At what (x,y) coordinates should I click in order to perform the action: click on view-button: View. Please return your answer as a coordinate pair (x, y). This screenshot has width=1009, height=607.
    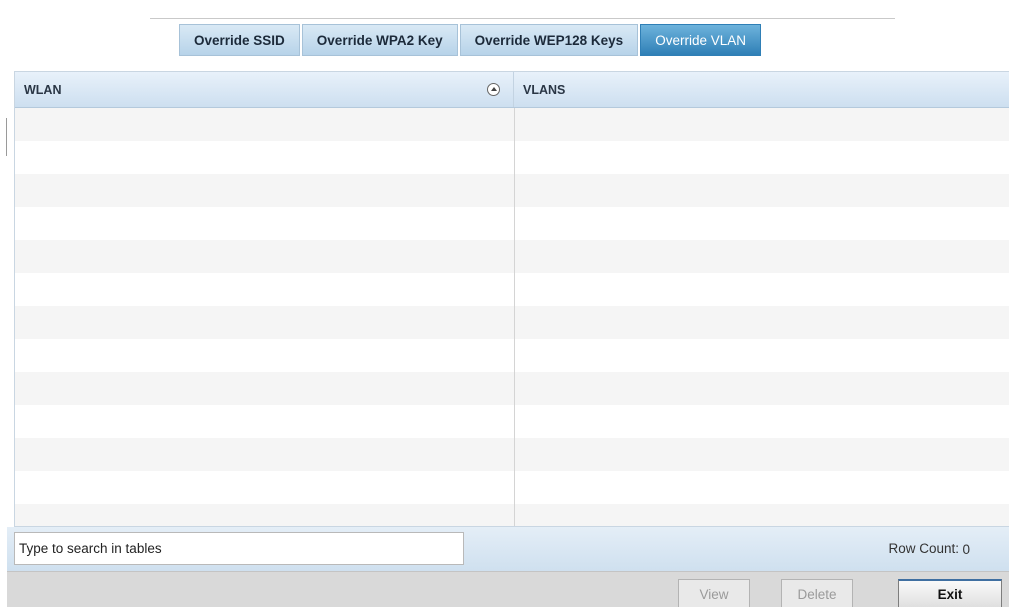
    Looking at the image, I should click on (714, 593).